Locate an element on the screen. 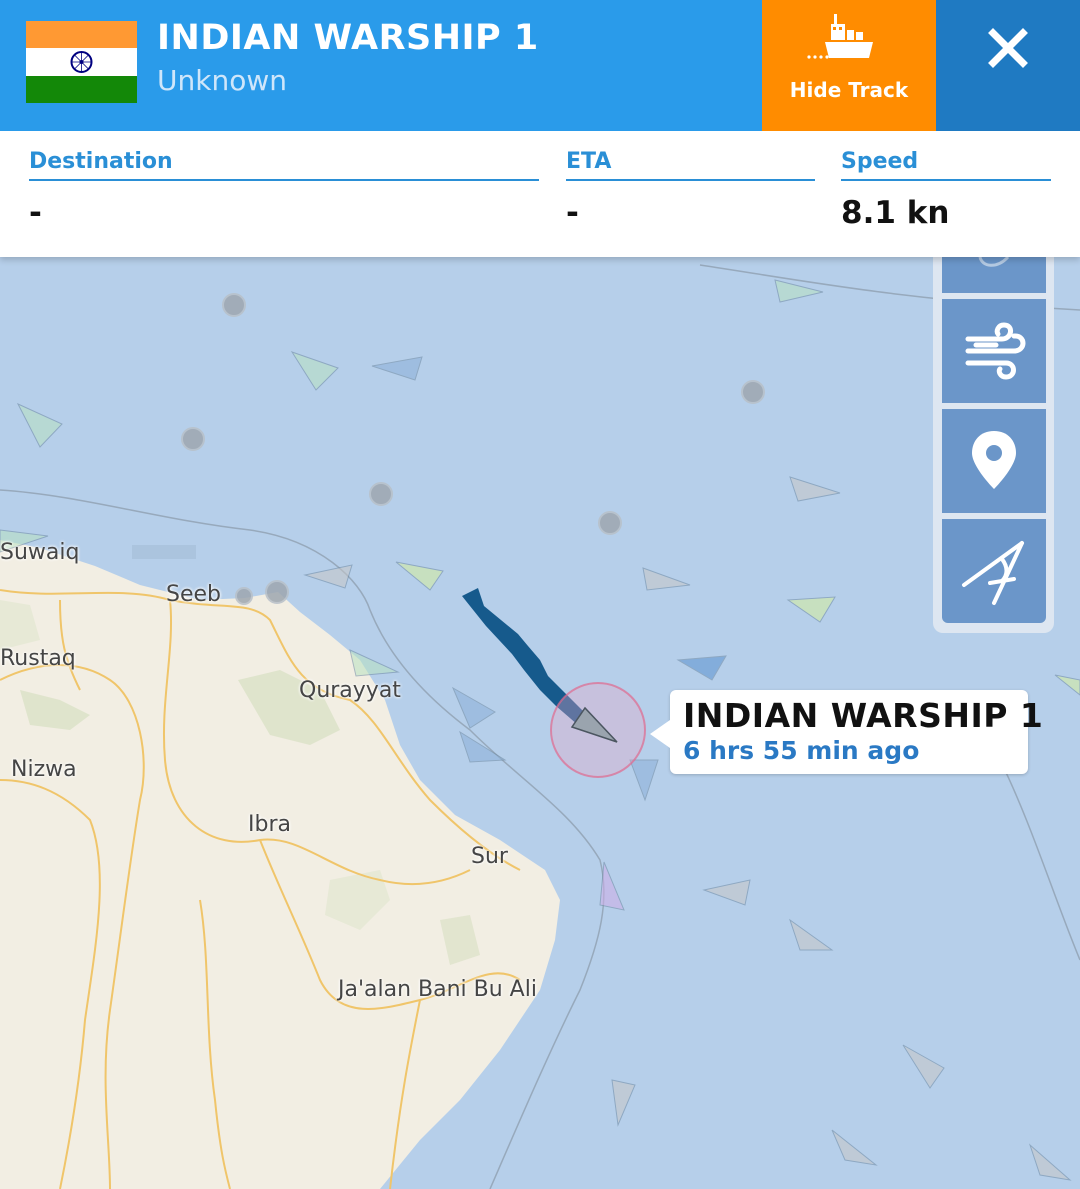  destination-label: Destination is located at coordinates (284, 165).